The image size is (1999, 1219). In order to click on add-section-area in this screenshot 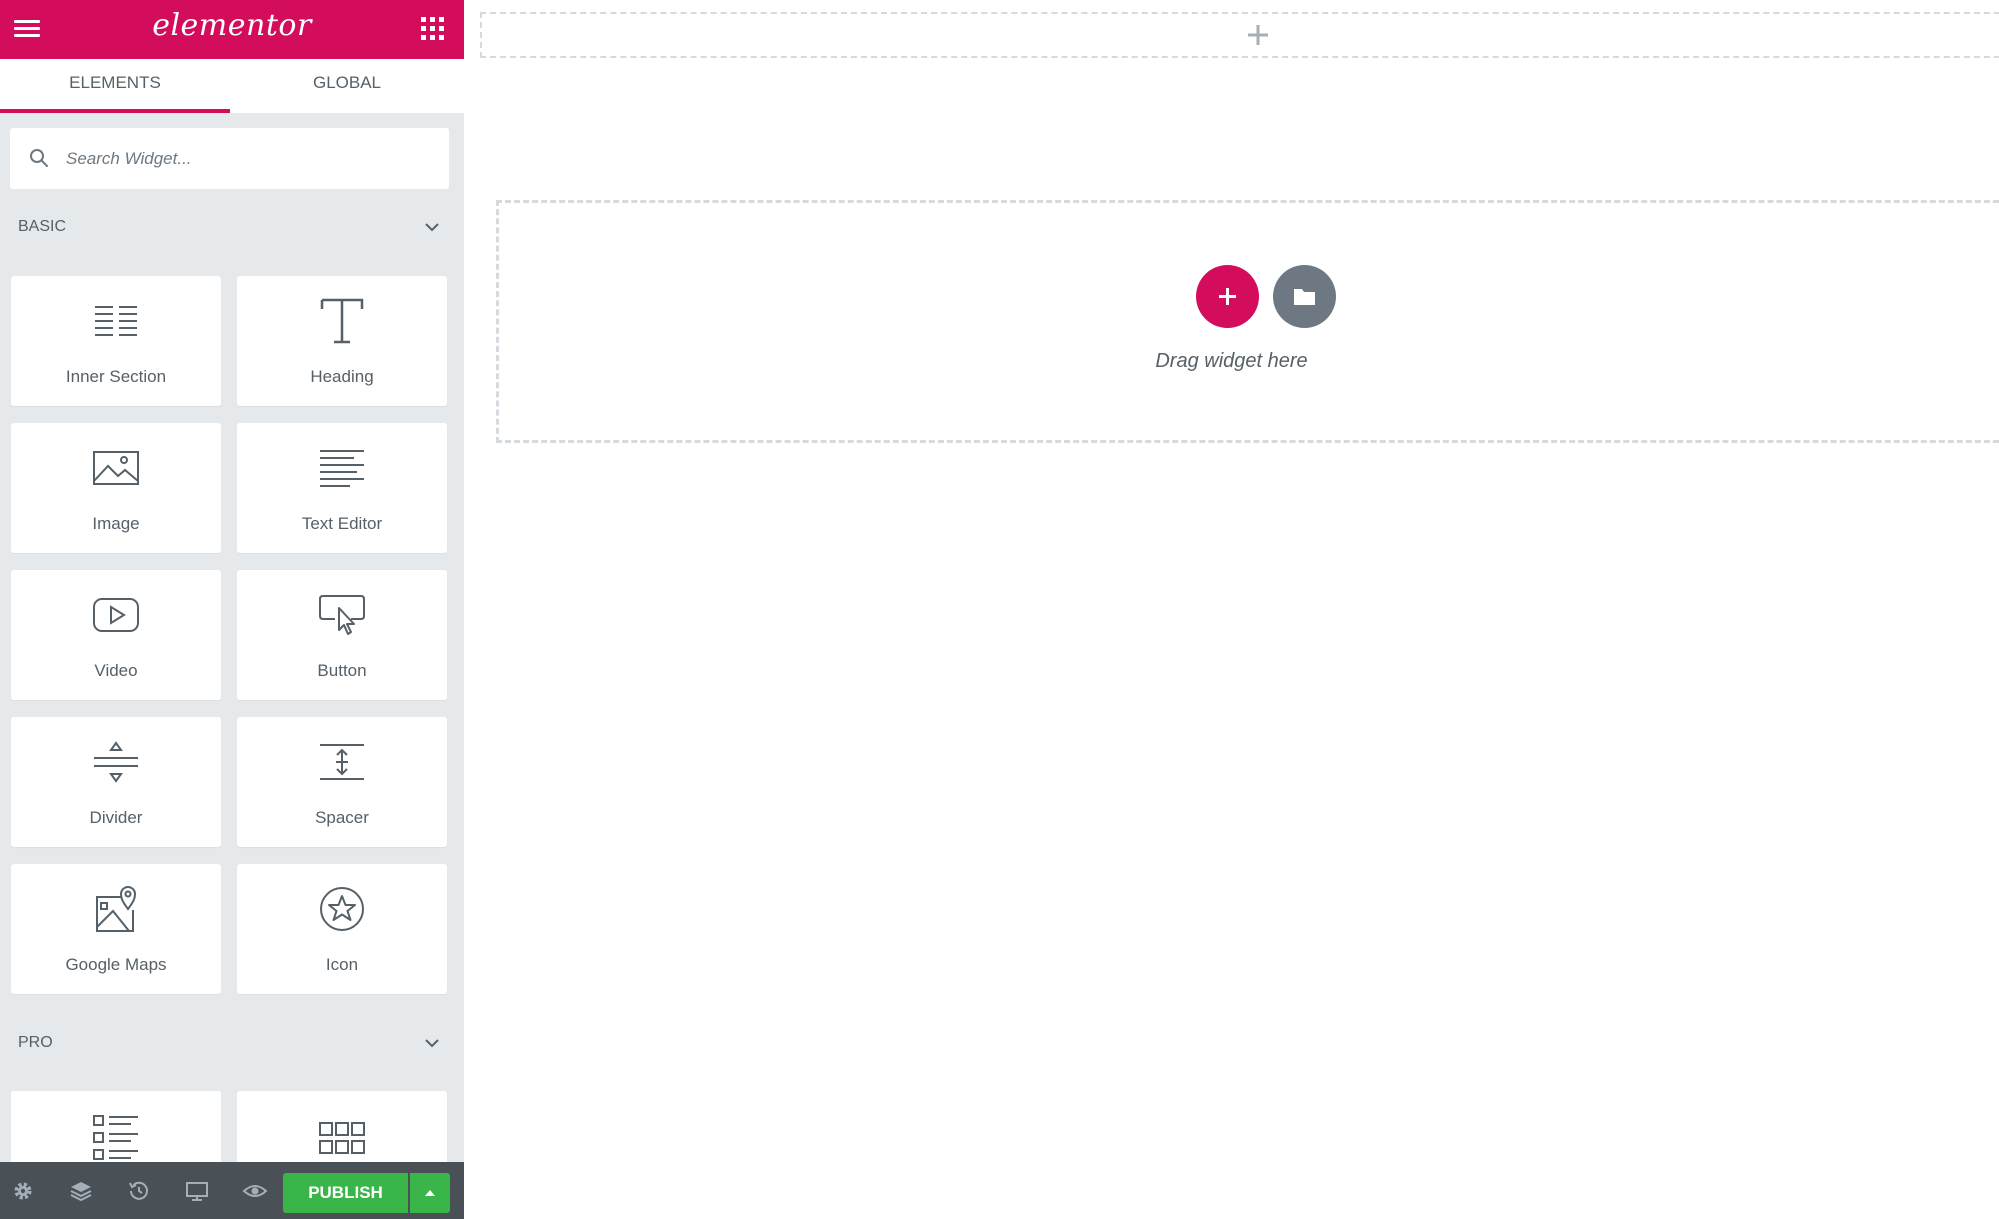, I will do `click(1239, 35)`.